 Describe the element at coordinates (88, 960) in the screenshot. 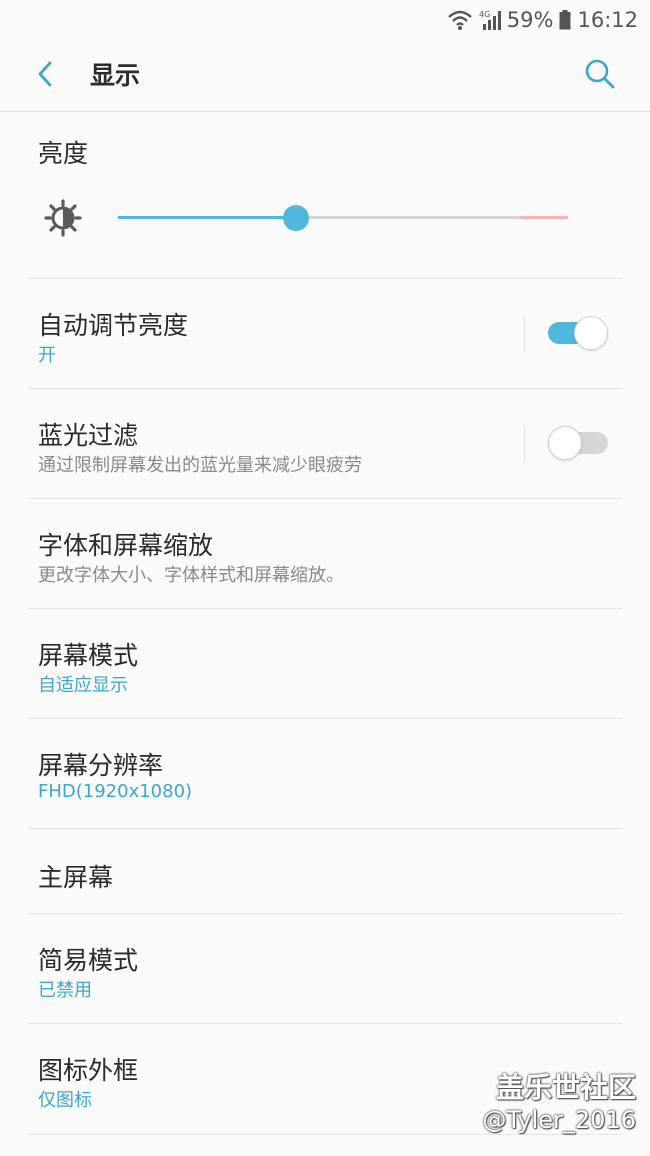

I see `item-title: 简易模式` at that location.